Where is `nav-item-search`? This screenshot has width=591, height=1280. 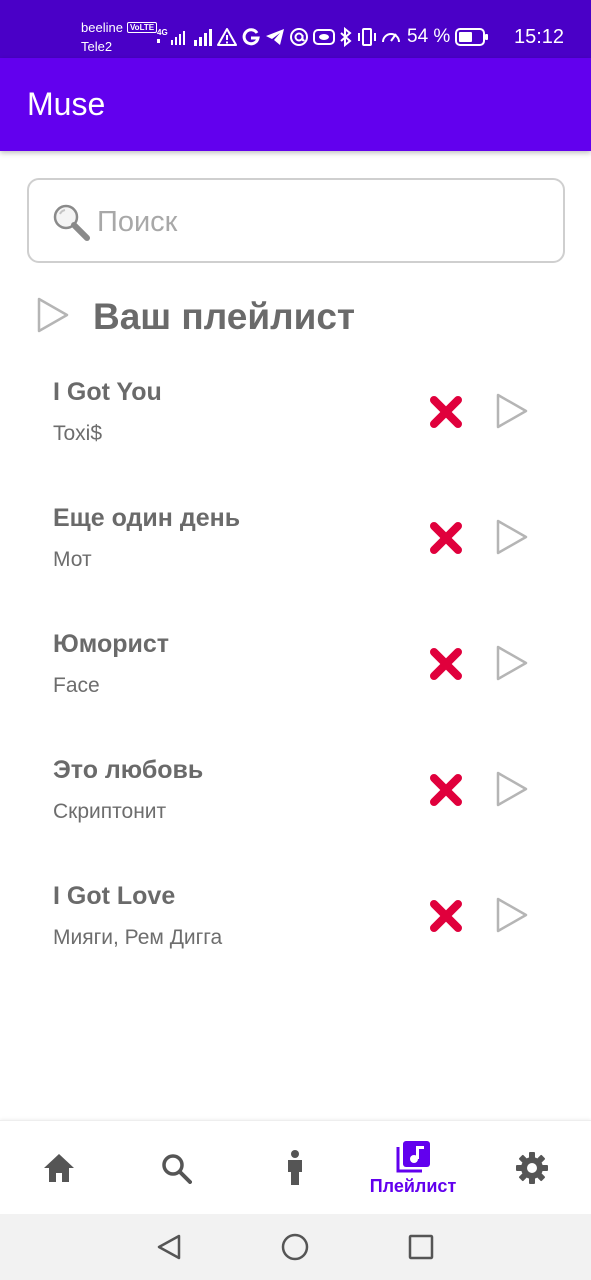
nav-item-search is located at coordinates (176, 1168).